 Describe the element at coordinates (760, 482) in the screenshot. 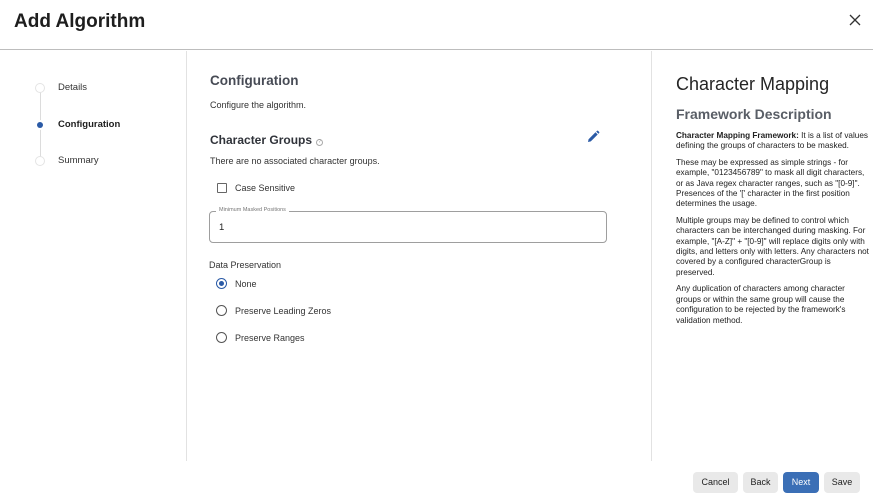

I see `back-button: Back` at that location.